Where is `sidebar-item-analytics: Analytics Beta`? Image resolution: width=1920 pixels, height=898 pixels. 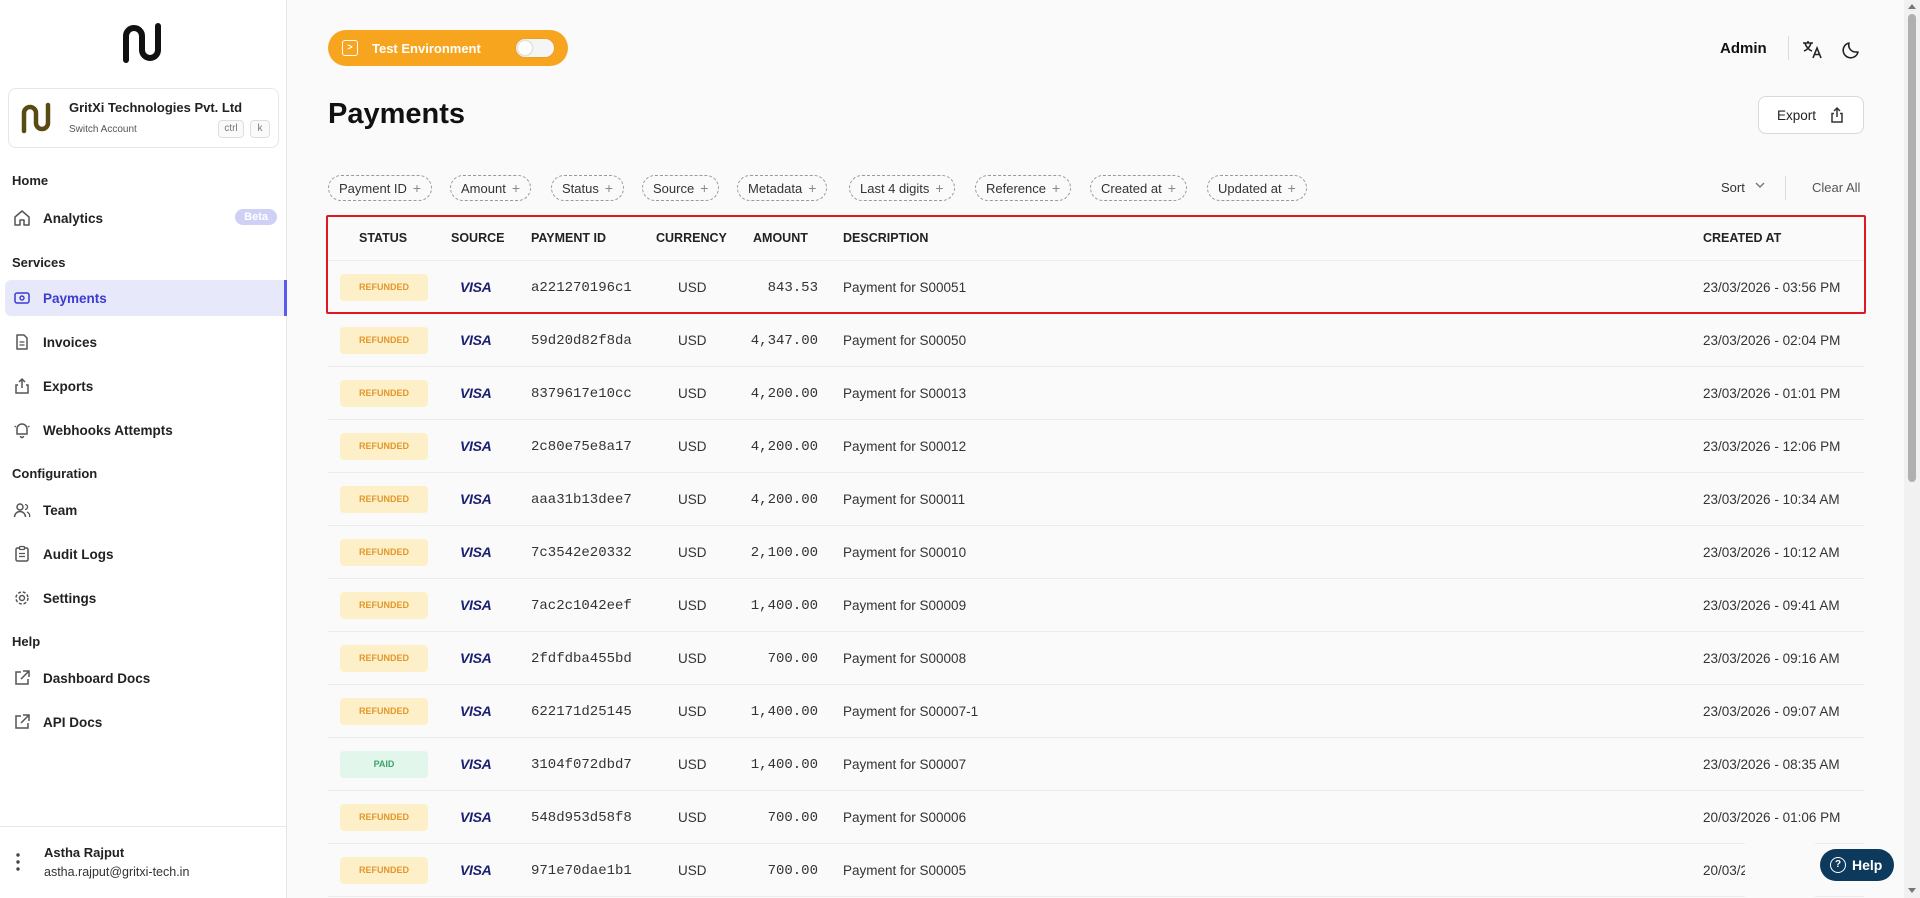 sidebar-item-analytics: Analytics Beta is located at coordinates (143, 218).